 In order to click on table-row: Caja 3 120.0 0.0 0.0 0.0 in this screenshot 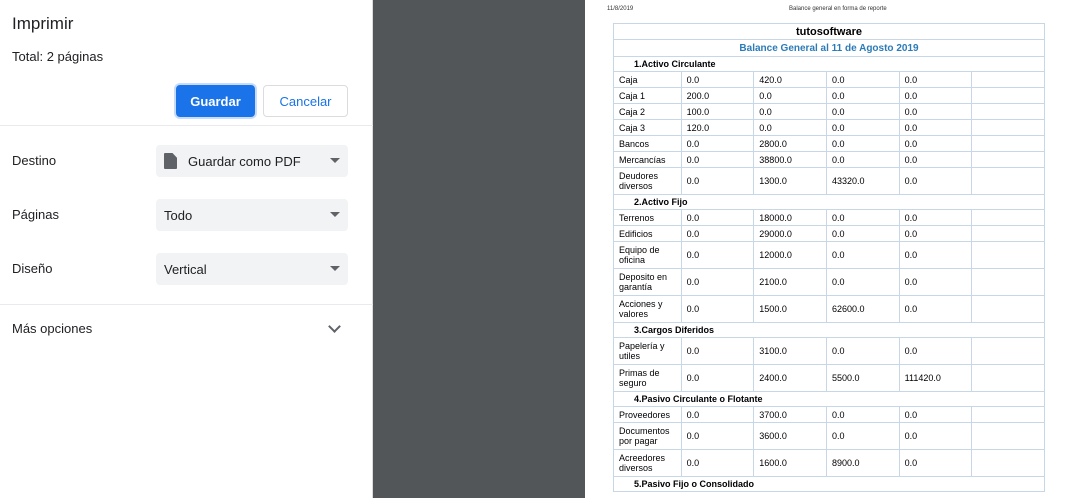, I will do `click(829, 127)`.